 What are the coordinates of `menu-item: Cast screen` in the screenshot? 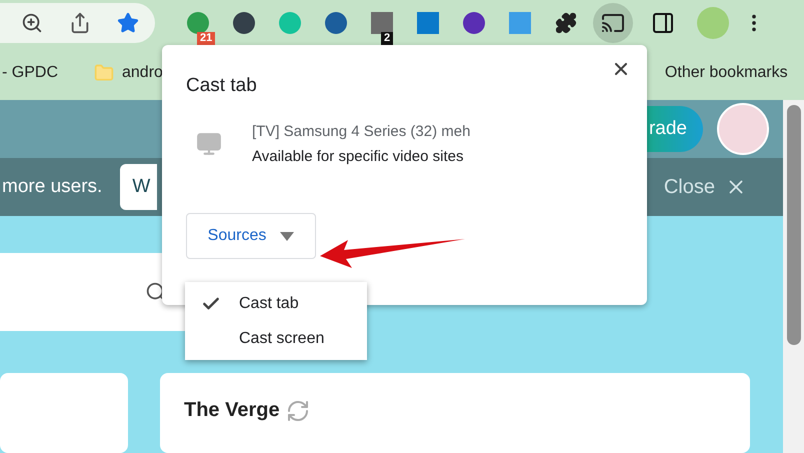 It's located at (276, 338).